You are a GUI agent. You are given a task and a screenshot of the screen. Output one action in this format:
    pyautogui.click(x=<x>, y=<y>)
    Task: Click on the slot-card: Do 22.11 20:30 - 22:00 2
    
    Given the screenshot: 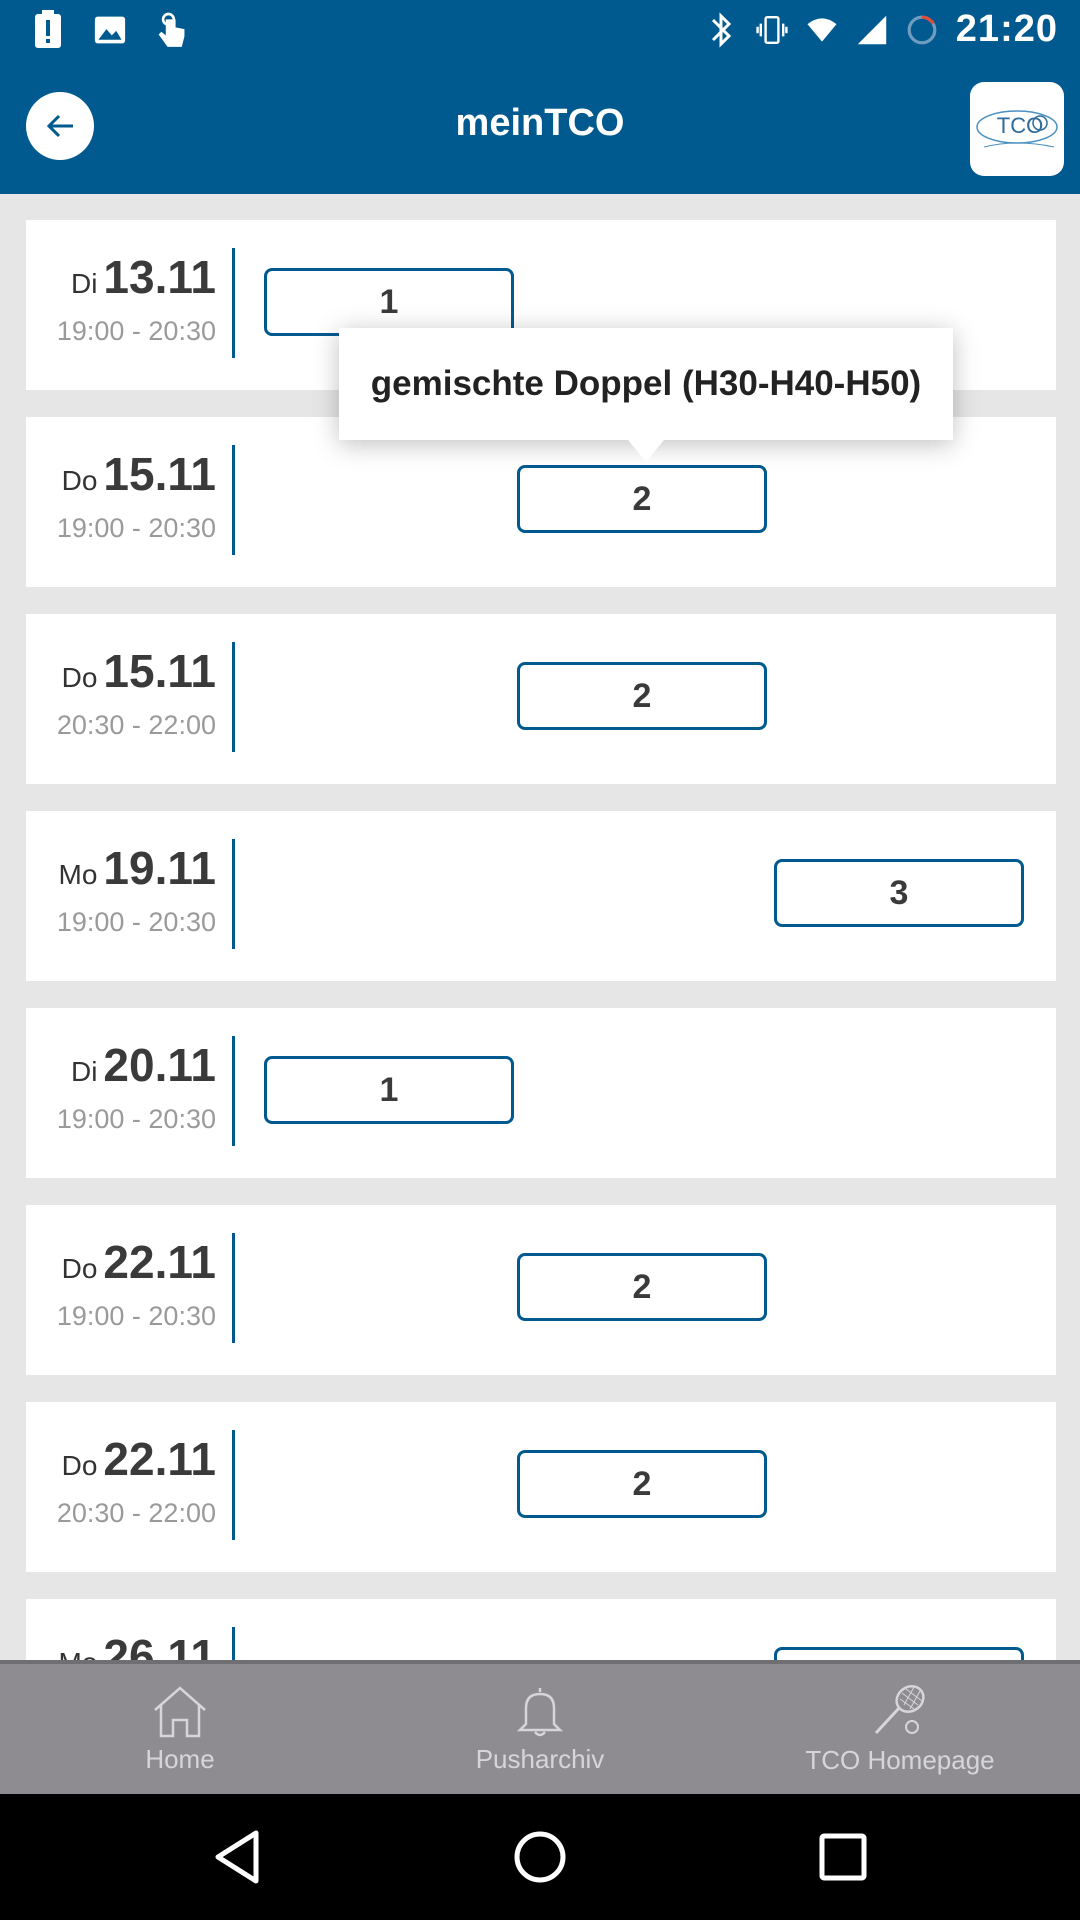 What is the action you would take?
    pyautogui.click(x=541, y=1487)
    